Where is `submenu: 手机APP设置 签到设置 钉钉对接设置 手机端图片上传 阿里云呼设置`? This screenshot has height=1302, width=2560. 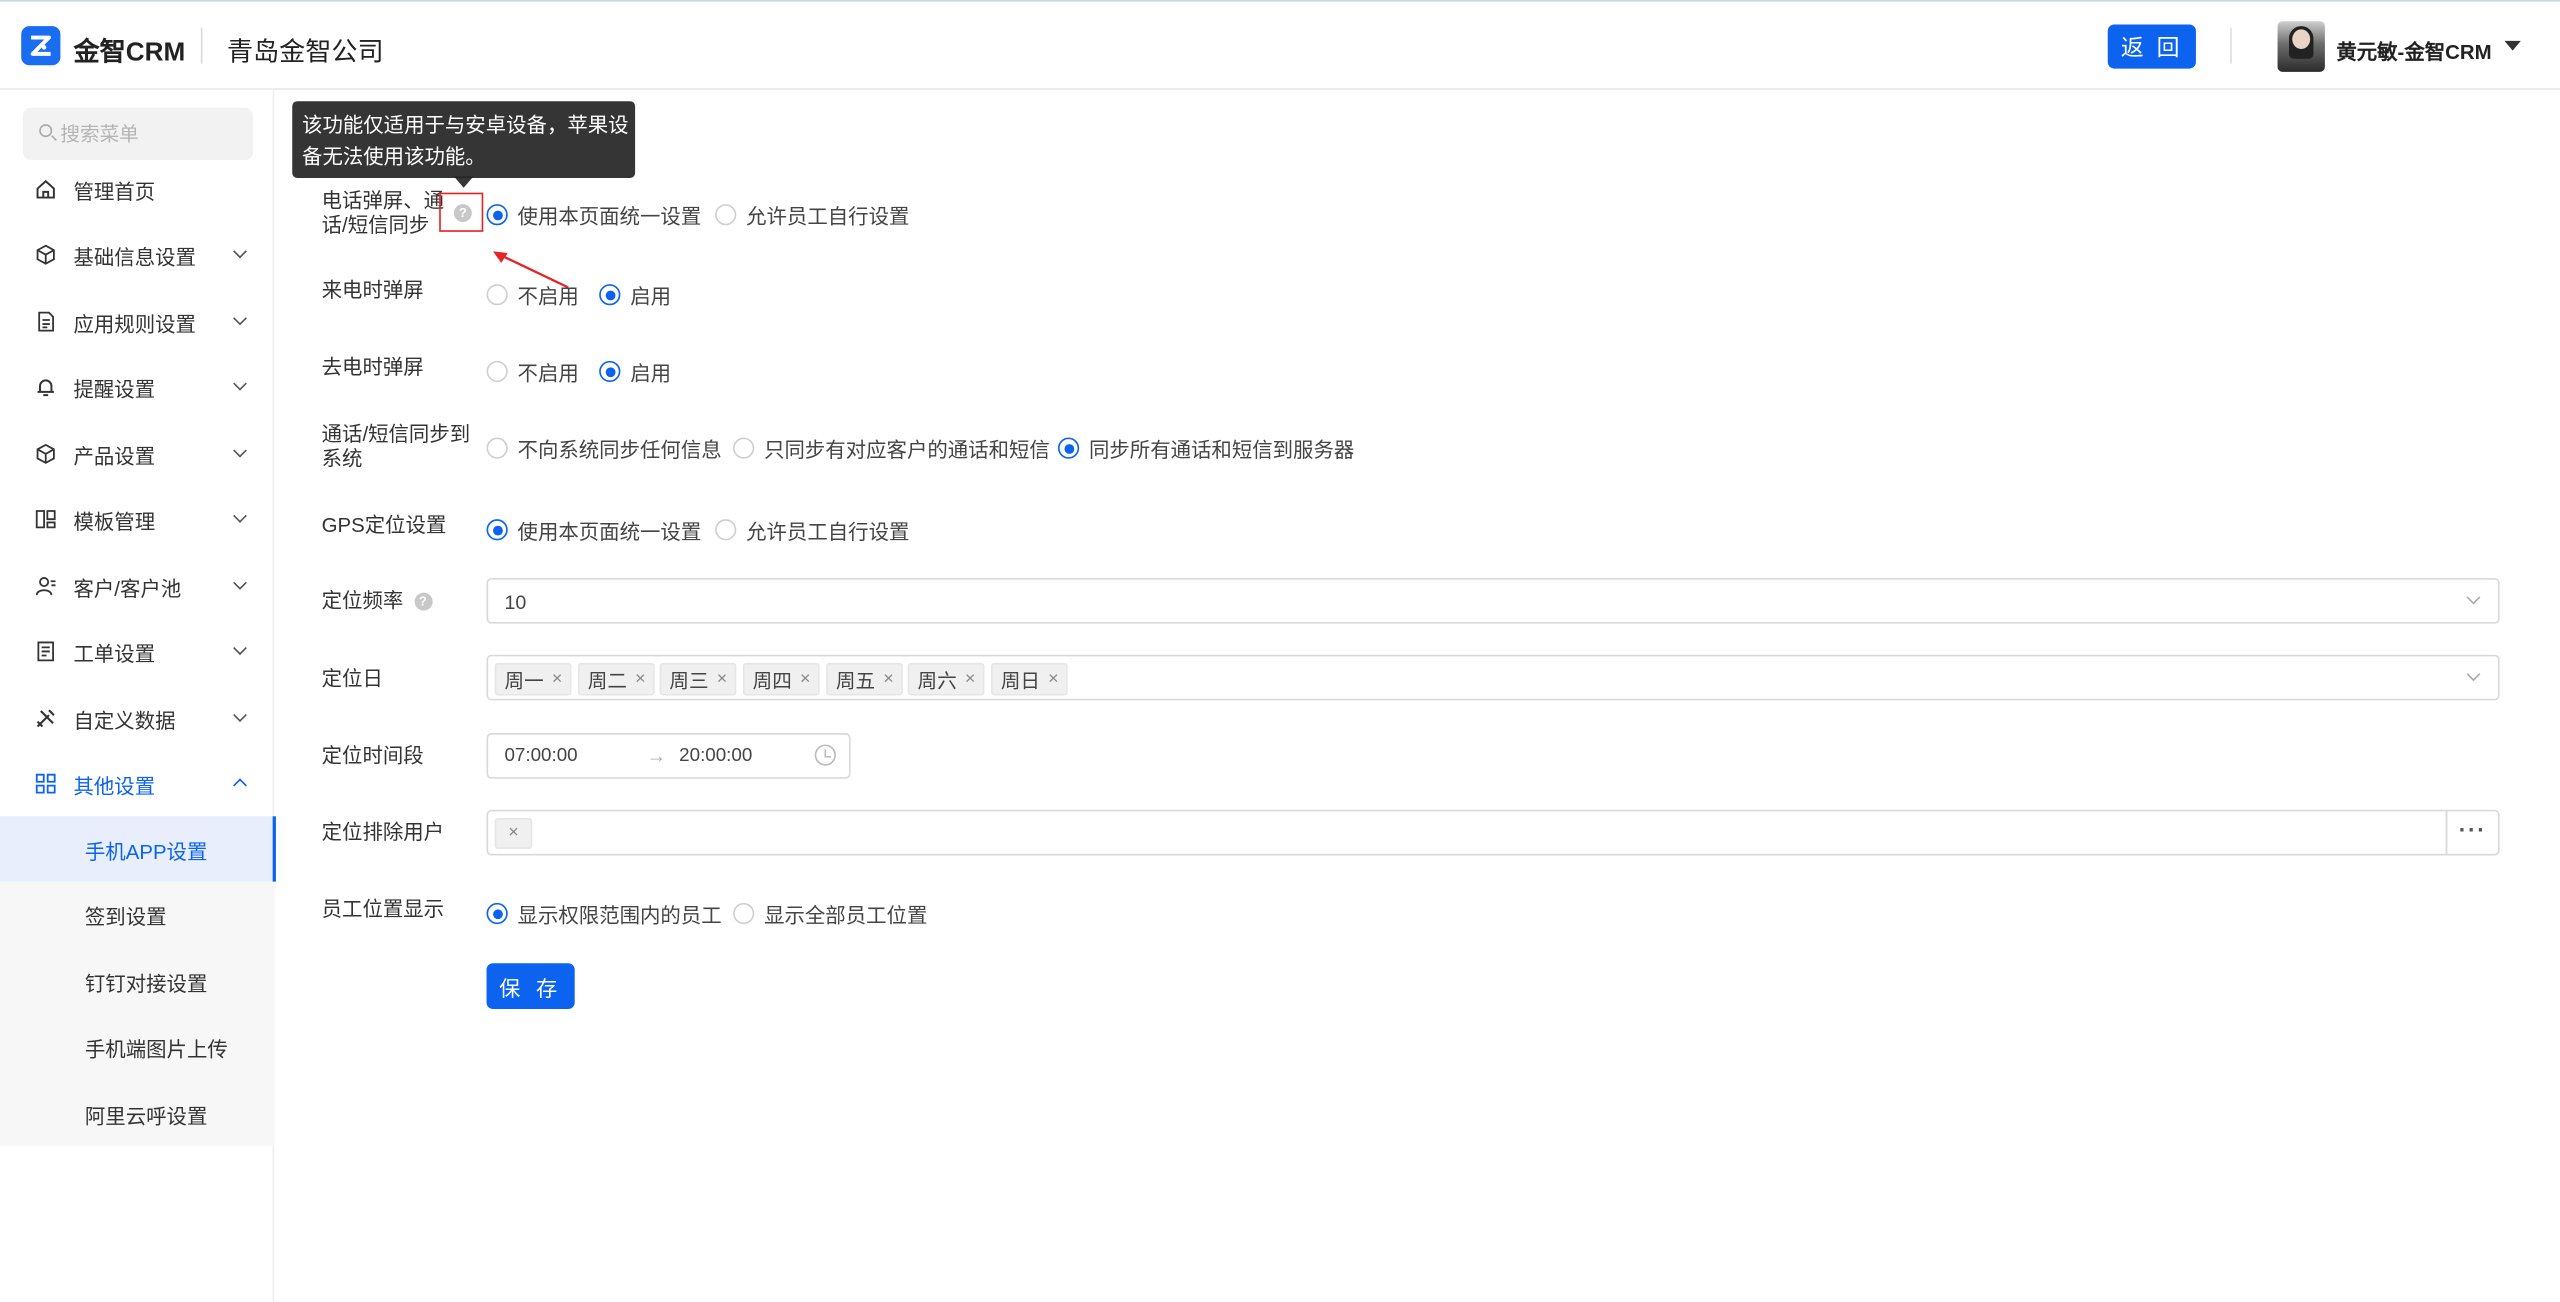
submenu: 手机APP设置 签到设置 钉钉对接设置 手机端图片上传 阿里云呼设置 is located at coordinates (138, 981).